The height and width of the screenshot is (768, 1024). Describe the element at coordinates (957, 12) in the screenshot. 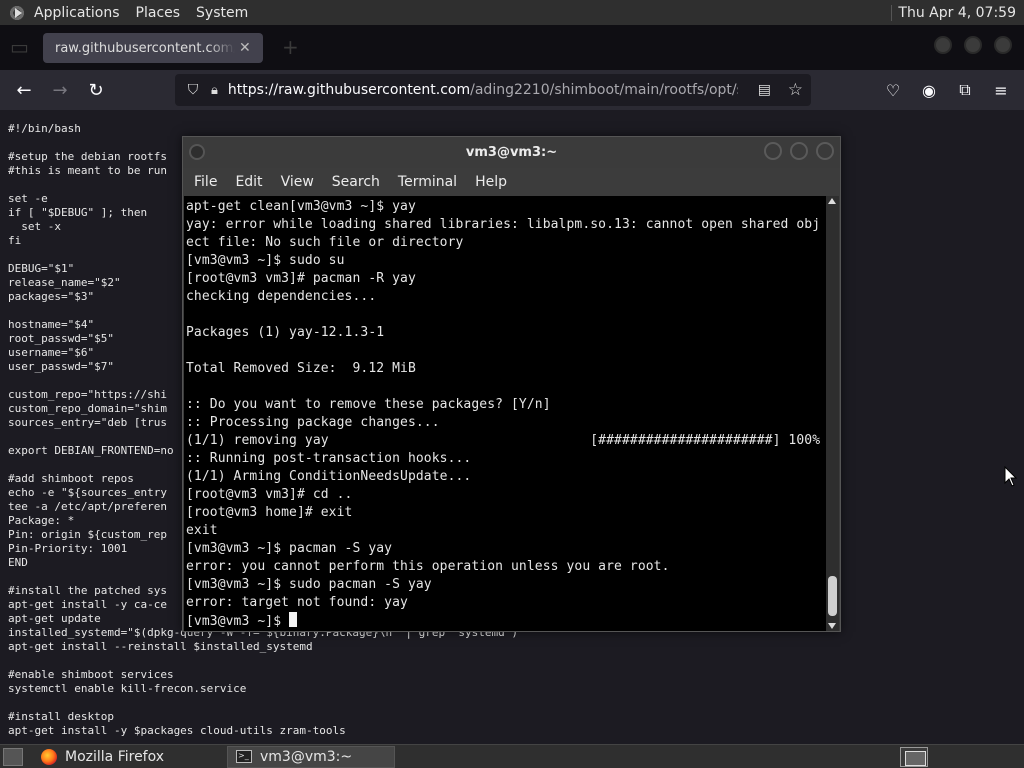

I see `clock: Thu Apr 4, 07:59` at that location.